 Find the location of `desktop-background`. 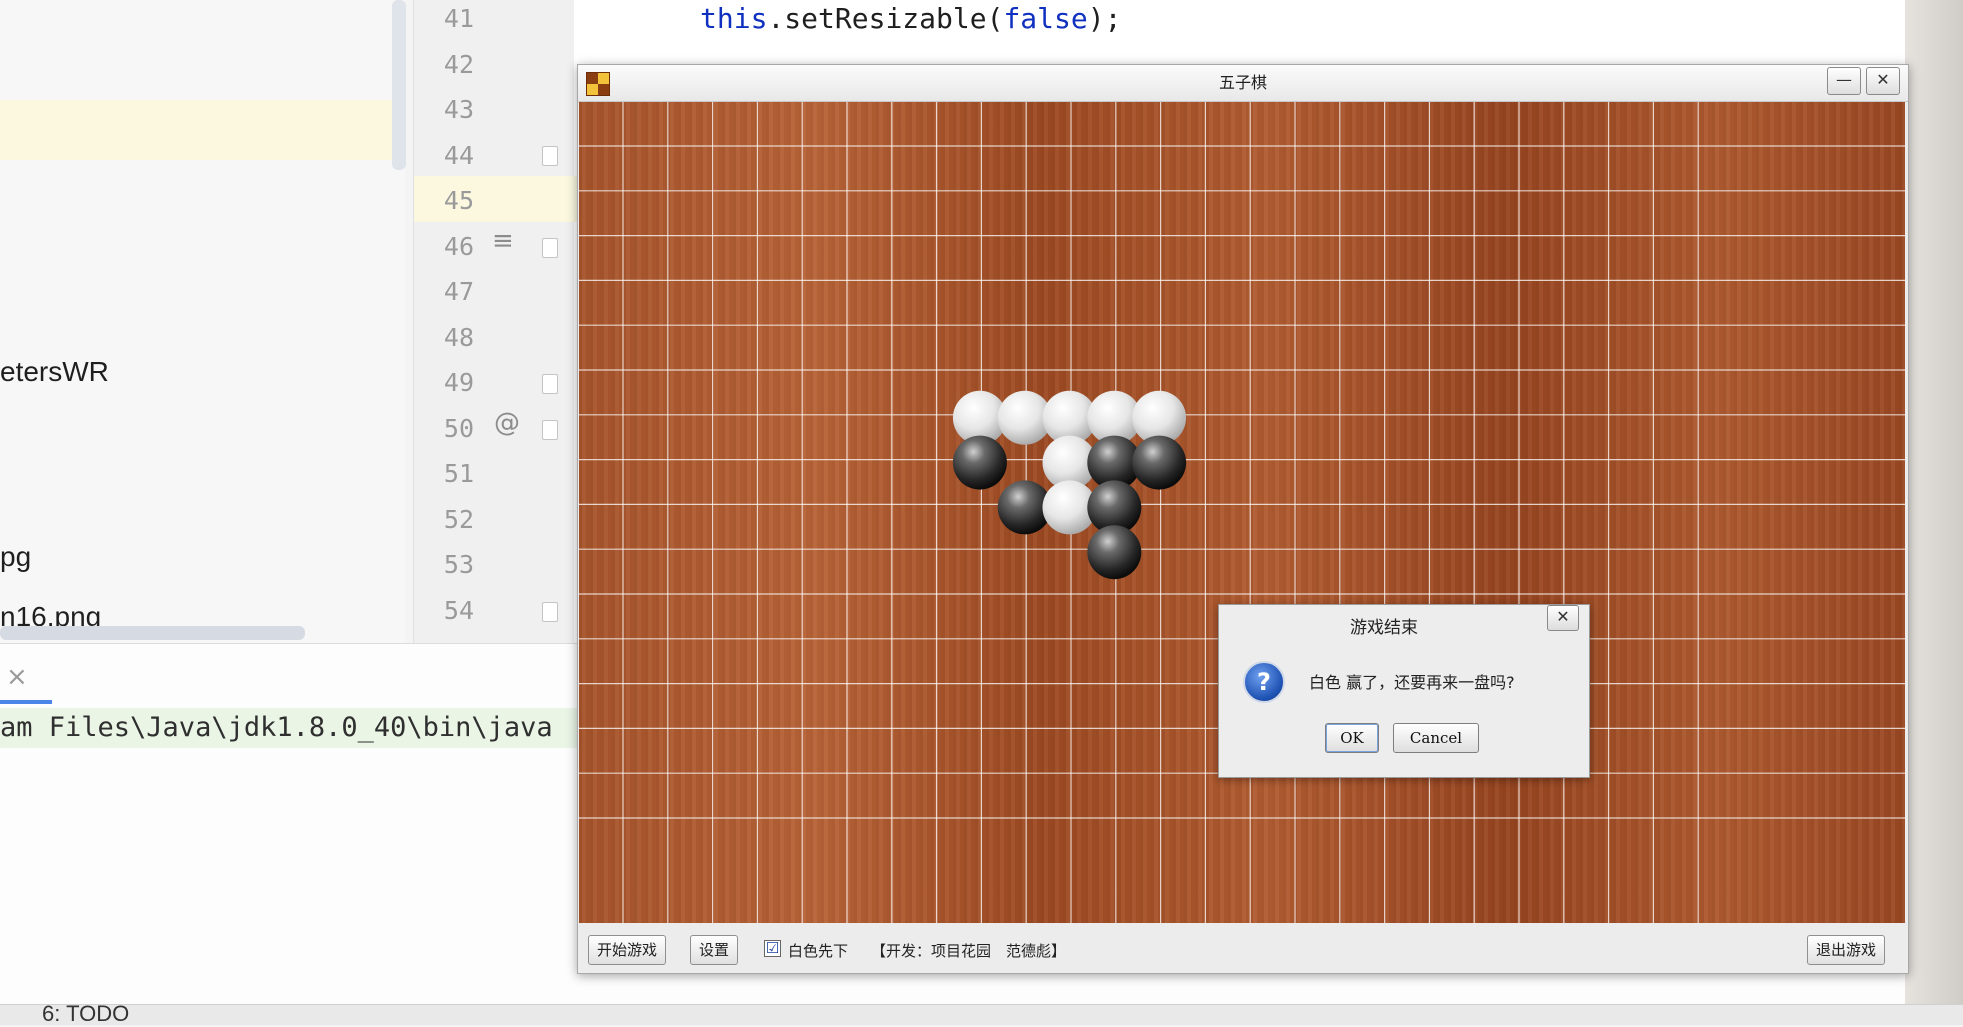

desktop-background is located at coordinates (1934, 502).